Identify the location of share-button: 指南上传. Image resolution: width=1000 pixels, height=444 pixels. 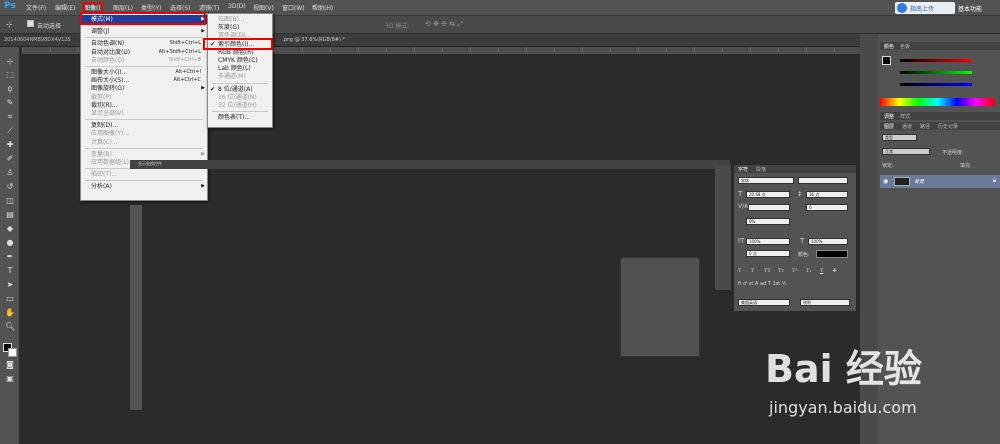
(925, 8).